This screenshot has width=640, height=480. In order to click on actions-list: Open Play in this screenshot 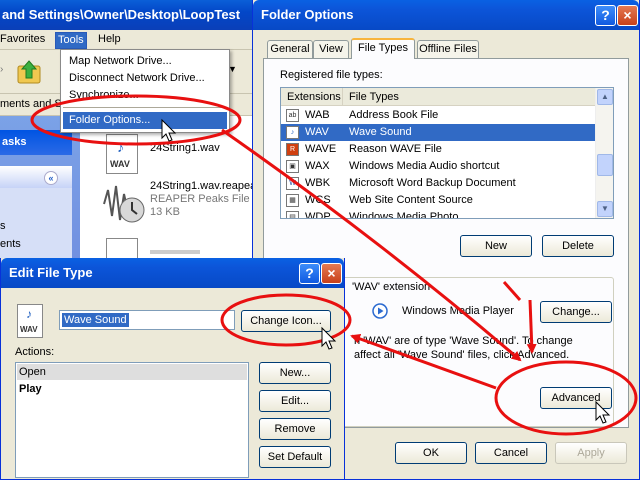, I will do `click(132, 420)`.